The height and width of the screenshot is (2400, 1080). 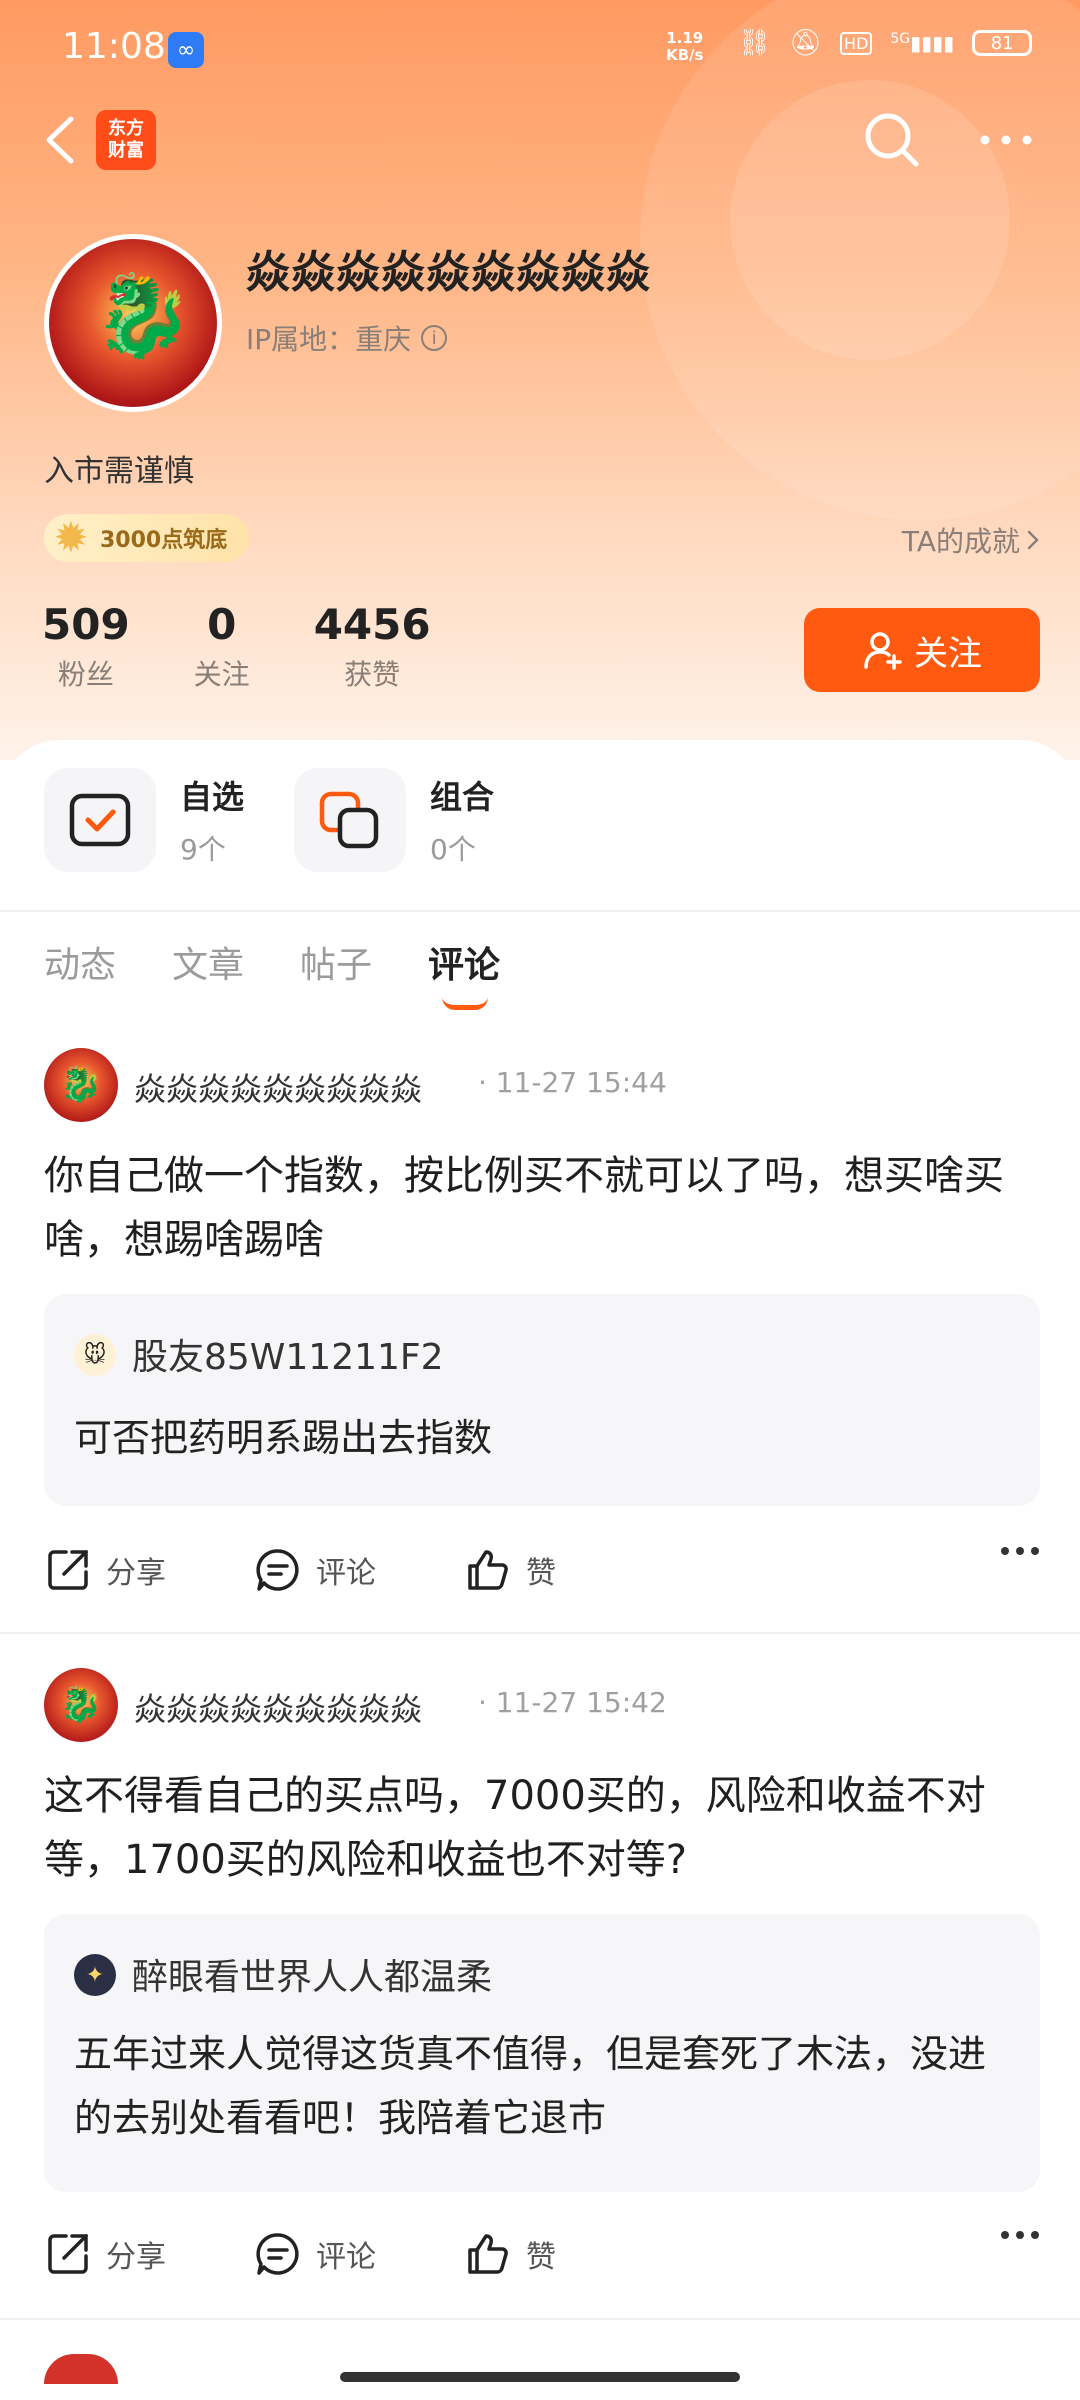 I want to click on link-app-icon: ∞, so click(x=186, y=50).